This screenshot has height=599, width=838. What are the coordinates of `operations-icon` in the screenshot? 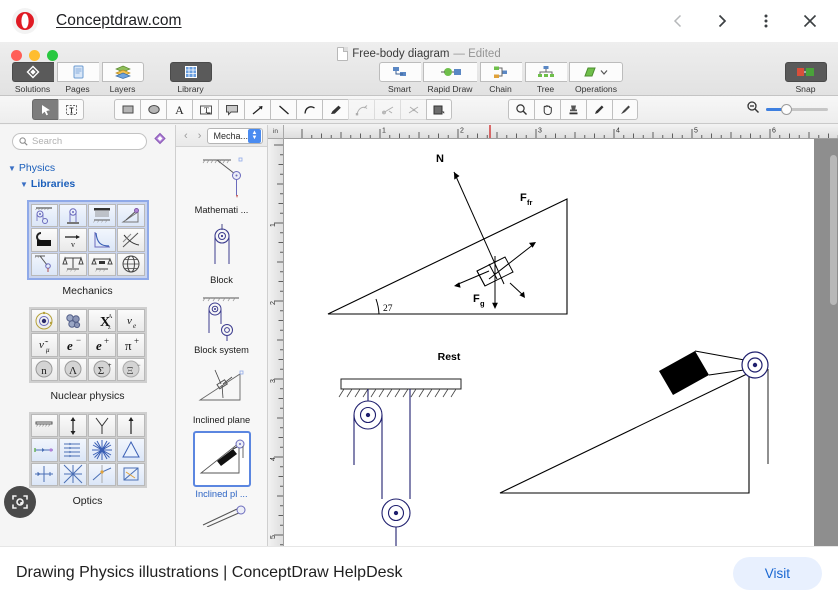 It's located at (596, 72).